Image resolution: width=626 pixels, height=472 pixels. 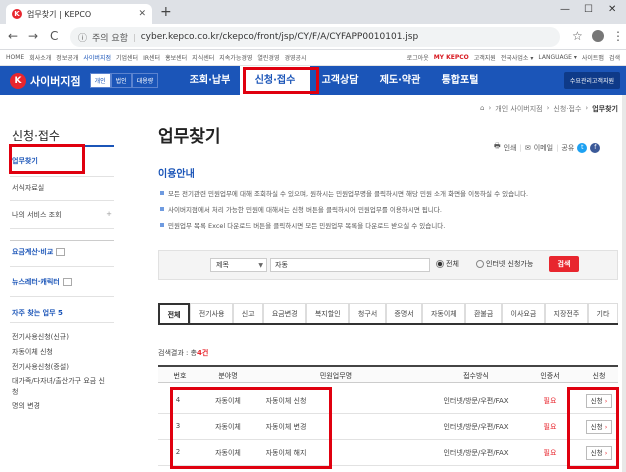 I want to click on maximize-icon: ☐, so click(x=588, y=9).